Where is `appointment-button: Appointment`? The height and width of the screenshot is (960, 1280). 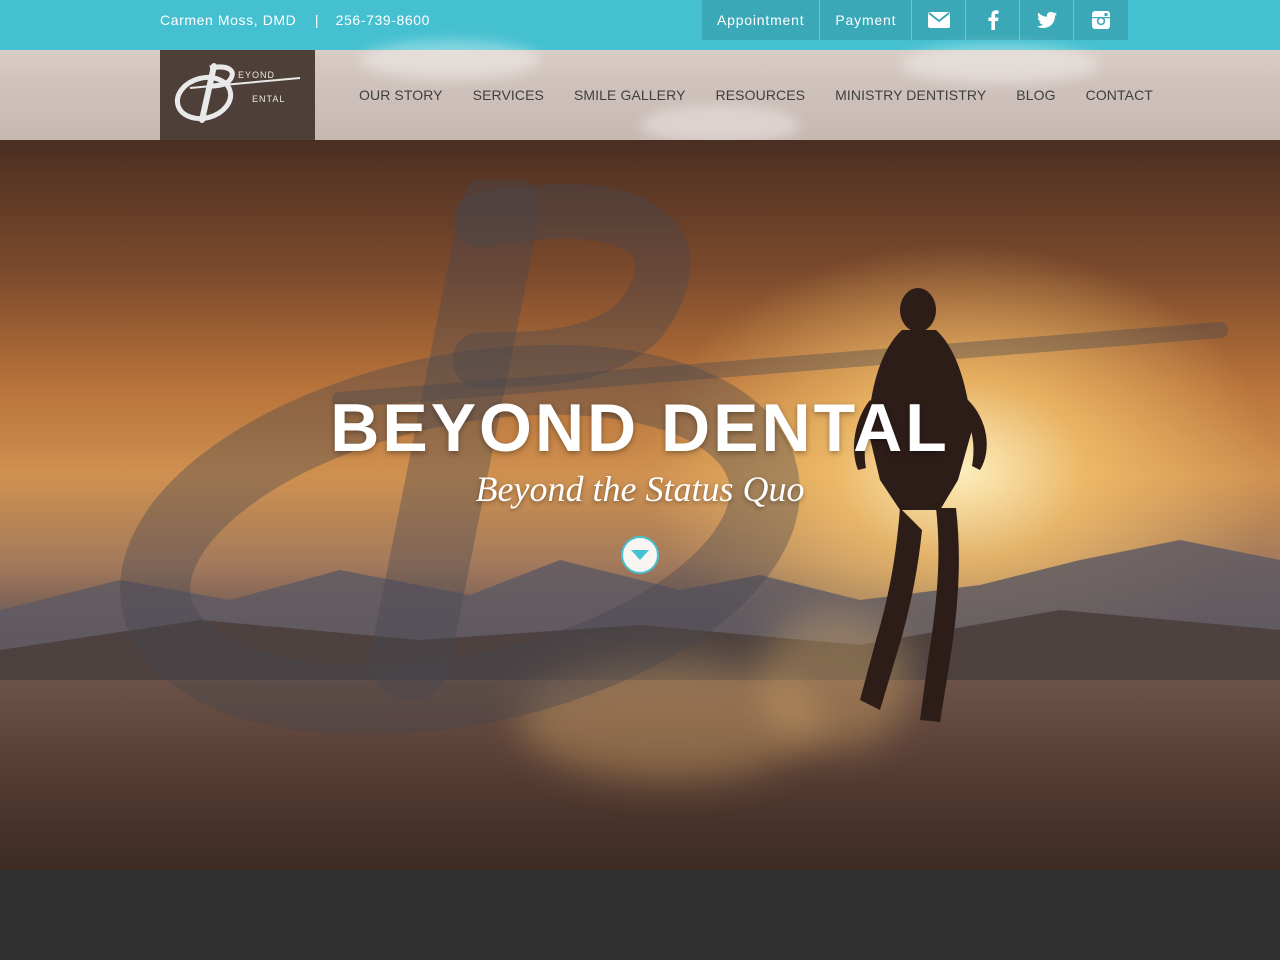
appointment-button: Appointment is located at coordinates (761, 20).